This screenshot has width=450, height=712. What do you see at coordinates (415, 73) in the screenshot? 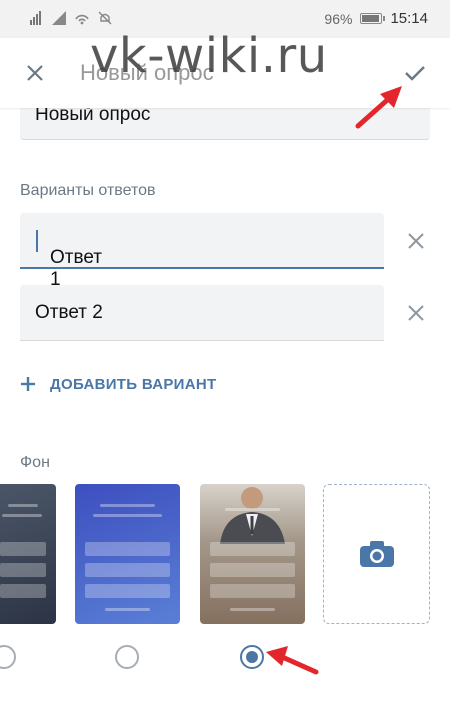
I see `check-icon` at bounding box center [415, 73].